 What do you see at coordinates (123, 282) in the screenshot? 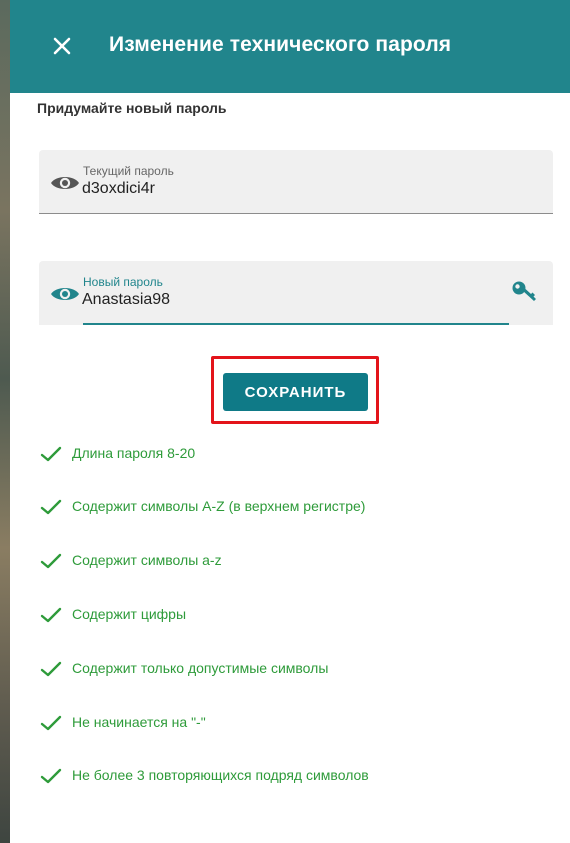
I see `new-password-label: Новый пароль` at bounding box center [123, 282].